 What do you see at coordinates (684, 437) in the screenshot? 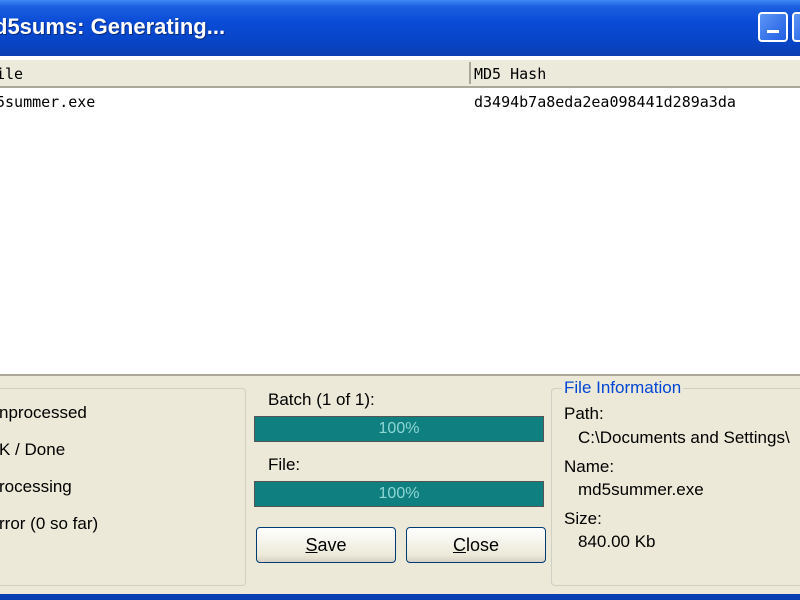
I see `path-value: C:\Documents and Settings\` at bounding box center [684, 437].